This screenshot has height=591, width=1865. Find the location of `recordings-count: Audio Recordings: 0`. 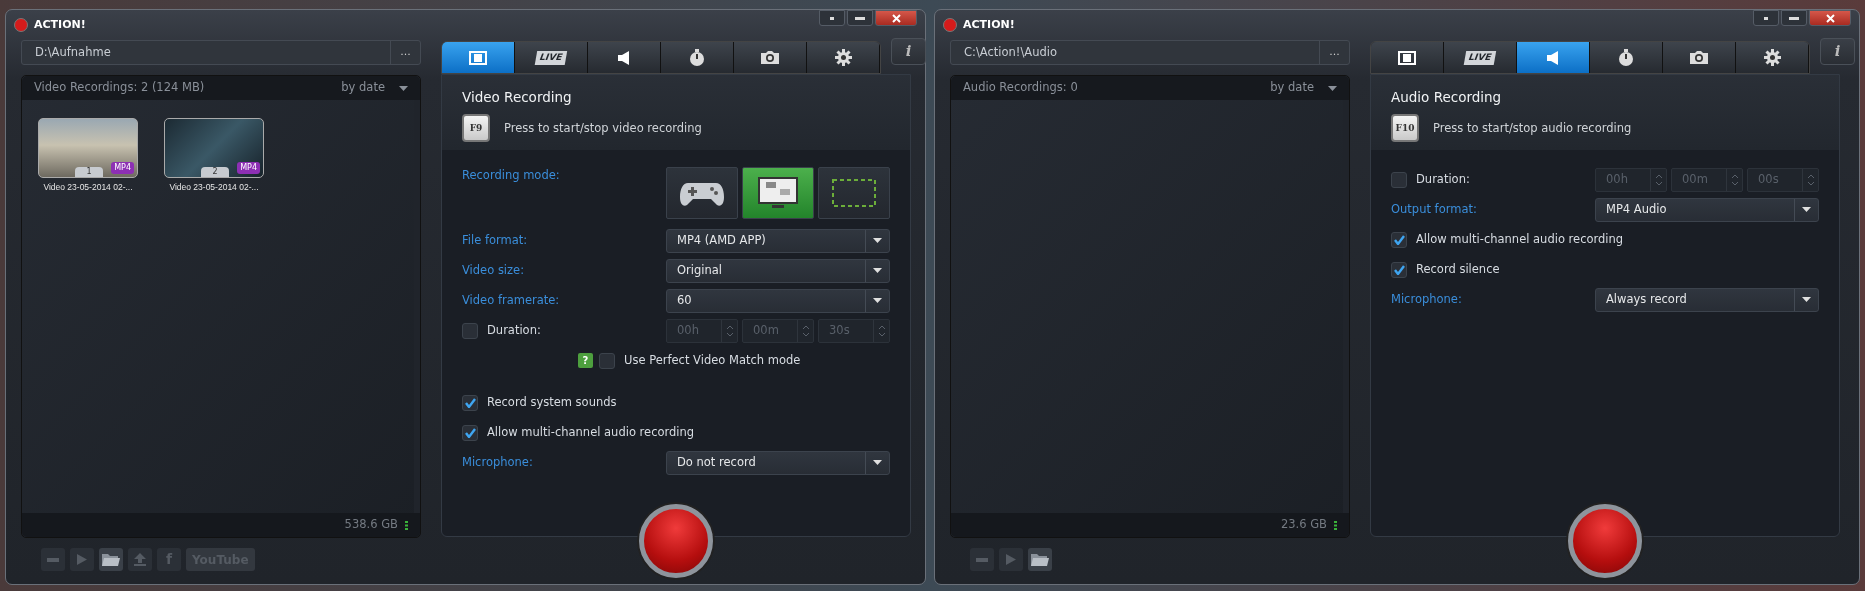

recordings-count: Audio Recordings: 0 is located at coordinates (1020, 88).